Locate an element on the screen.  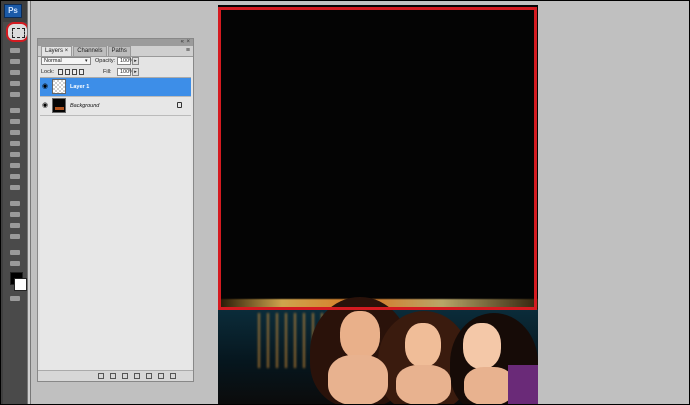
link-layers-icon is located at coordinates (101, 376).